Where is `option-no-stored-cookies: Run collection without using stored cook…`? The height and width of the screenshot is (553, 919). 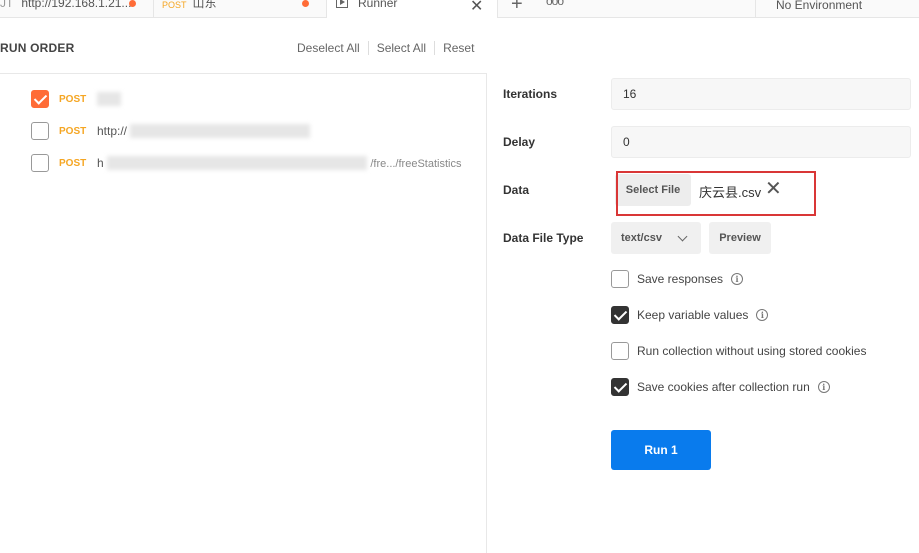
option-no-stored-cookies: Run collection without using stored cook… is located at coordinates (738, 351).